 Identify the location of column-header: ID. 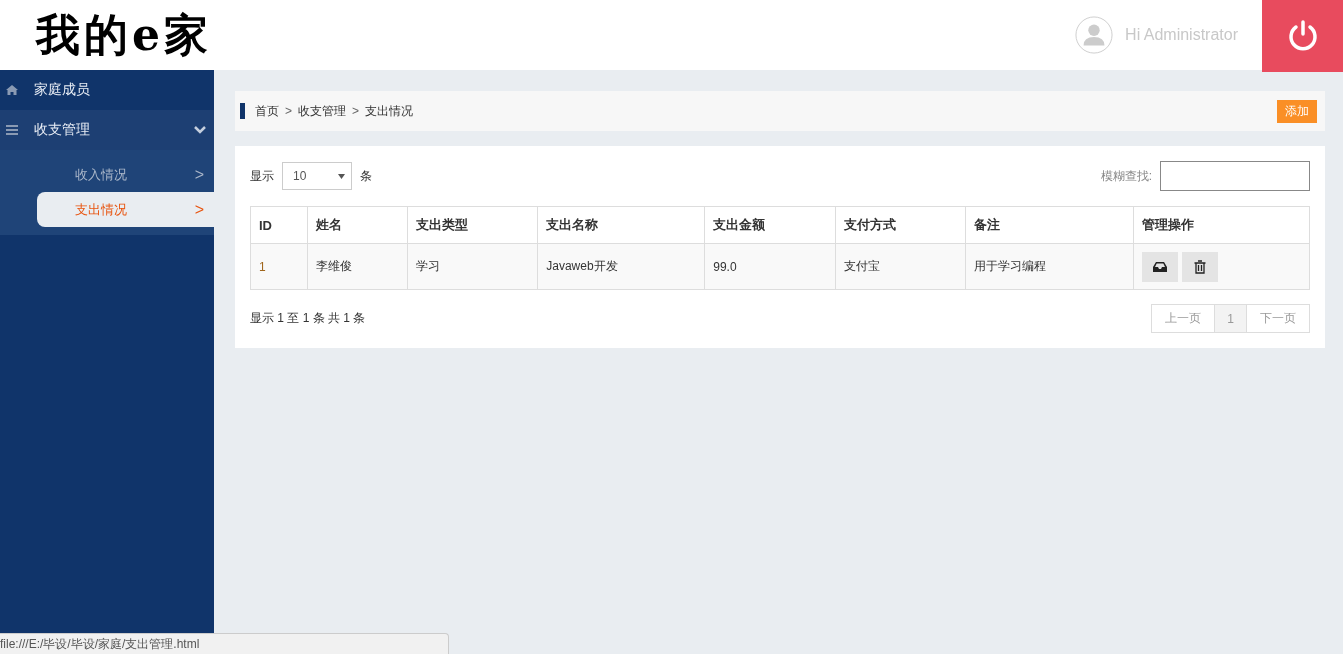
(279, 225).